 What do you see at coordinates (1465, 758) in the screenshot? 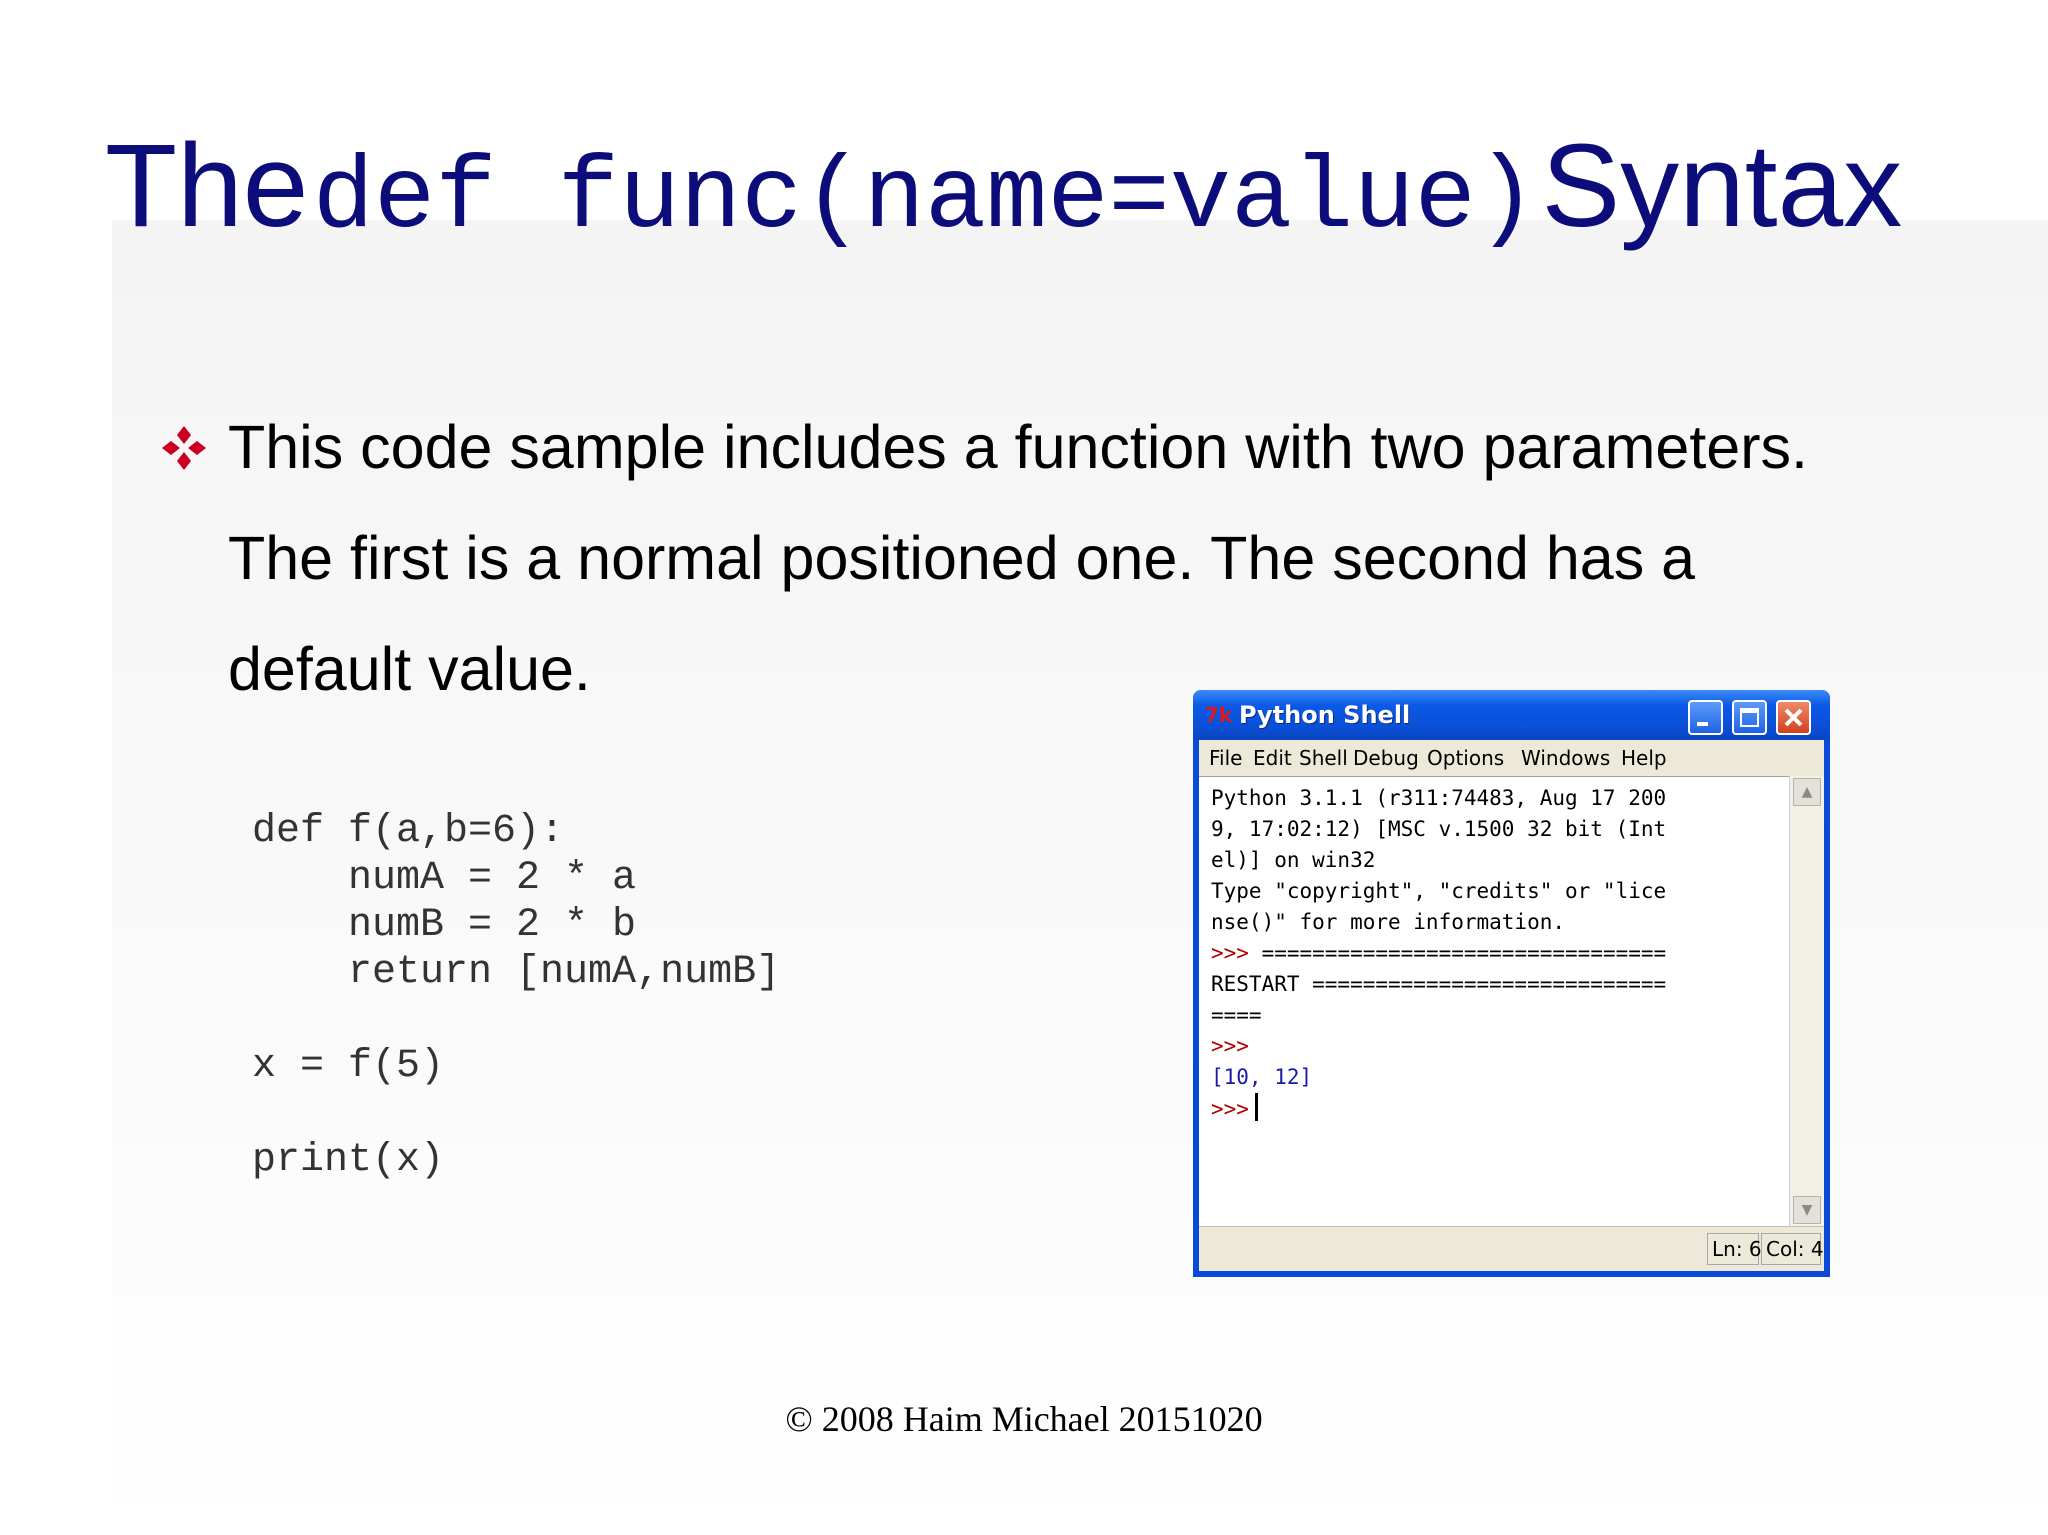
I see `menu-options: Options` at bounding box center [1465, 758].